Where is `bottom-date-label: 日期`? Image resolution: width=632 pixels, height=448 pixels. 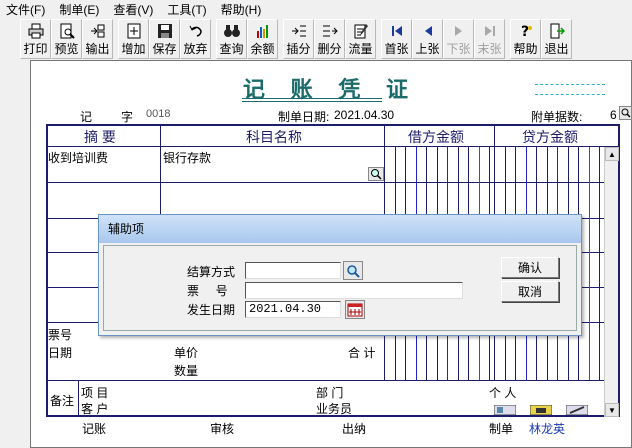
bottom-date-label: 日期 is located at coordinates (60, 353).